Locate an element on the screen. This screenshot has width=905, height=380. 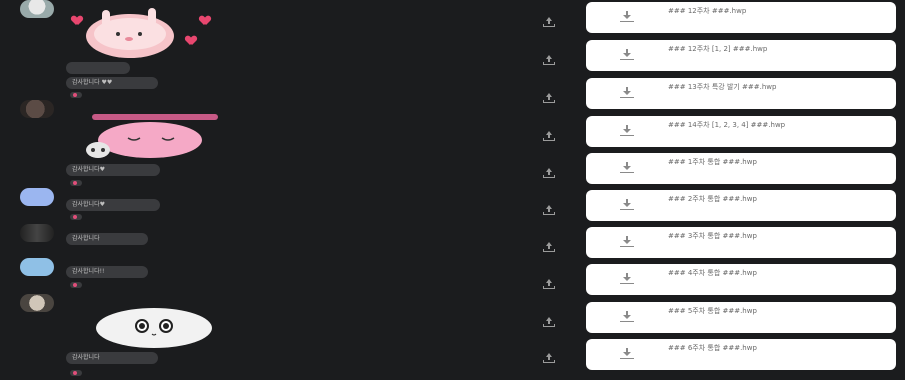
message-bubble: 감사합니다 ♥♥ is located at coordinates (112, 83).